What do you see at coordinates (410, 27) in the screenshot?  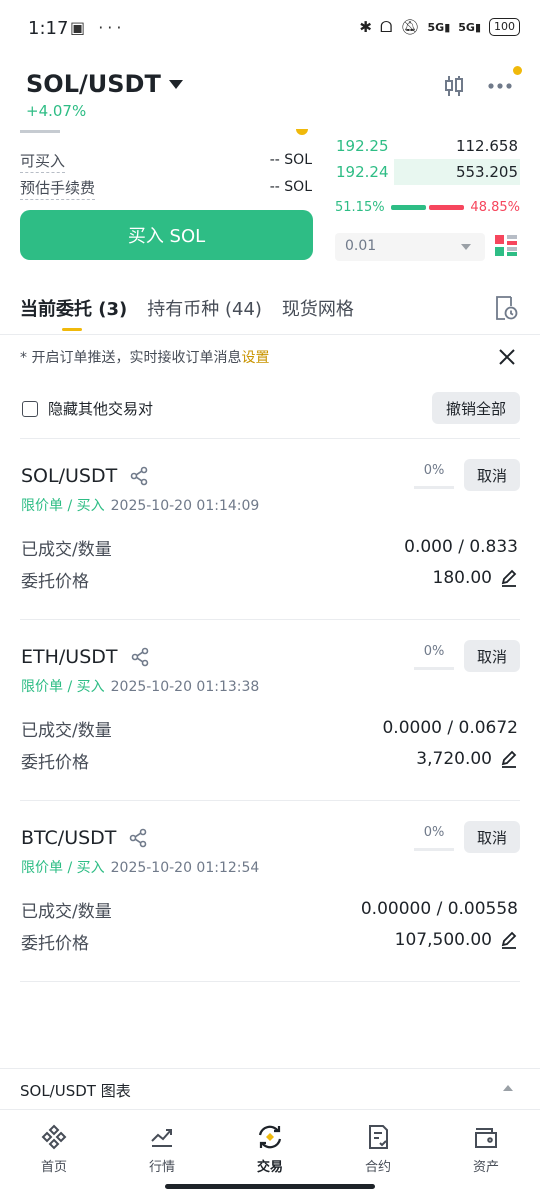 I see `mute-icon: 🔕︎` at bounding box center [410, 27].